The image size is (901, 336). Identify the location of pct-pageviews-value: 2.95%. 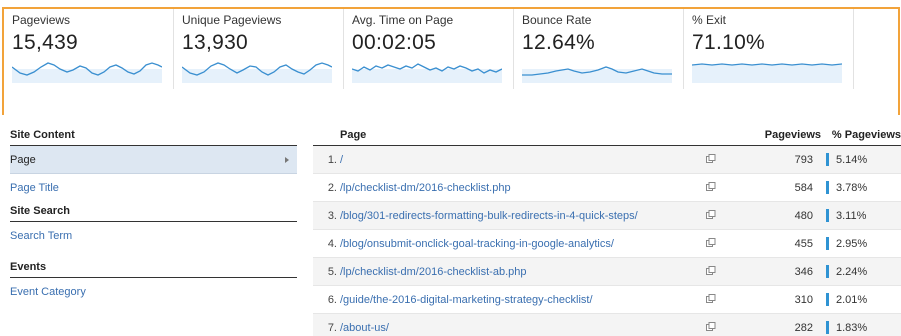
(852, 244).